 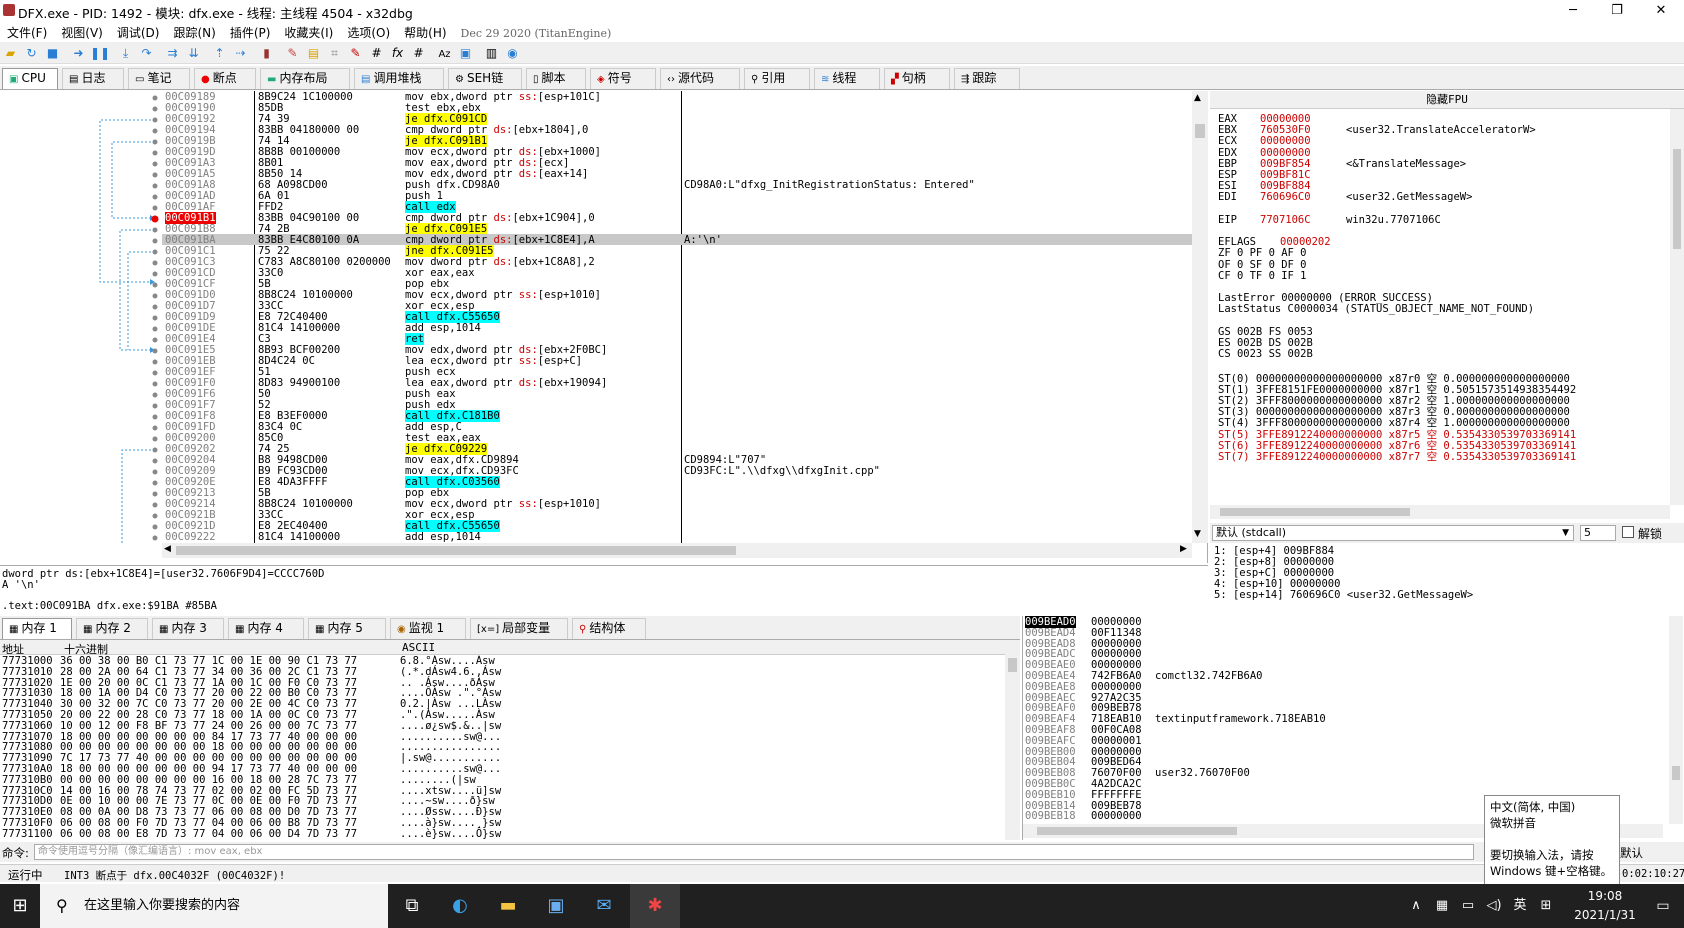 I want to click on command-mode: 默认, so click(x=1631, y=853).